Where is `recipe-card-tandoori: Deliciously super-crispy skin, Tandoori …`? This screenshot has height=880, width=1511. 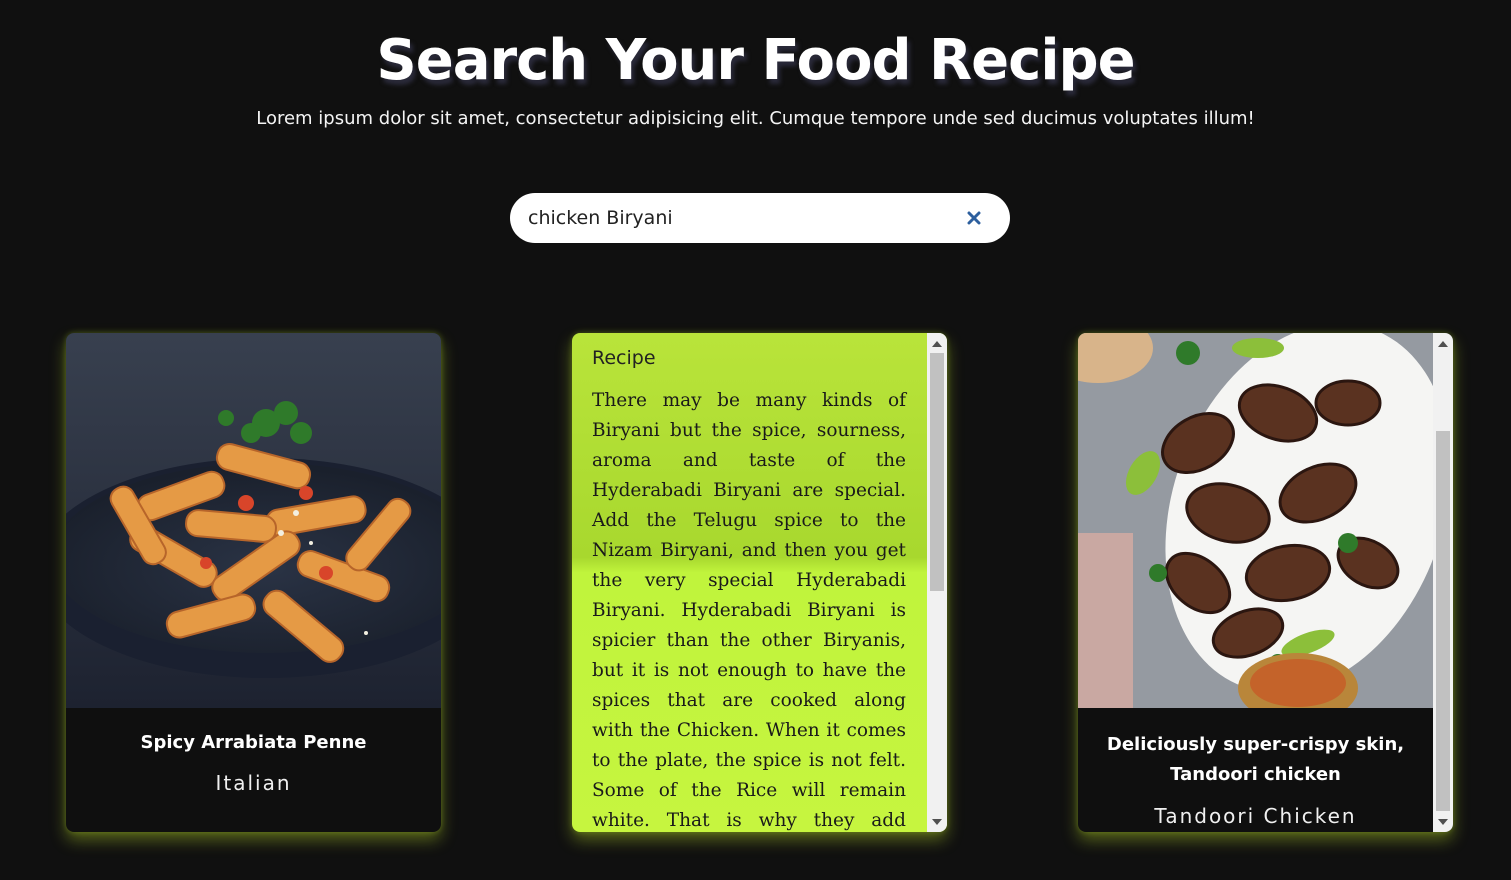 recipe-card-tandoori: Deliciously super-crispy skin, Tandoori … is located at coordinates (1265, 582).